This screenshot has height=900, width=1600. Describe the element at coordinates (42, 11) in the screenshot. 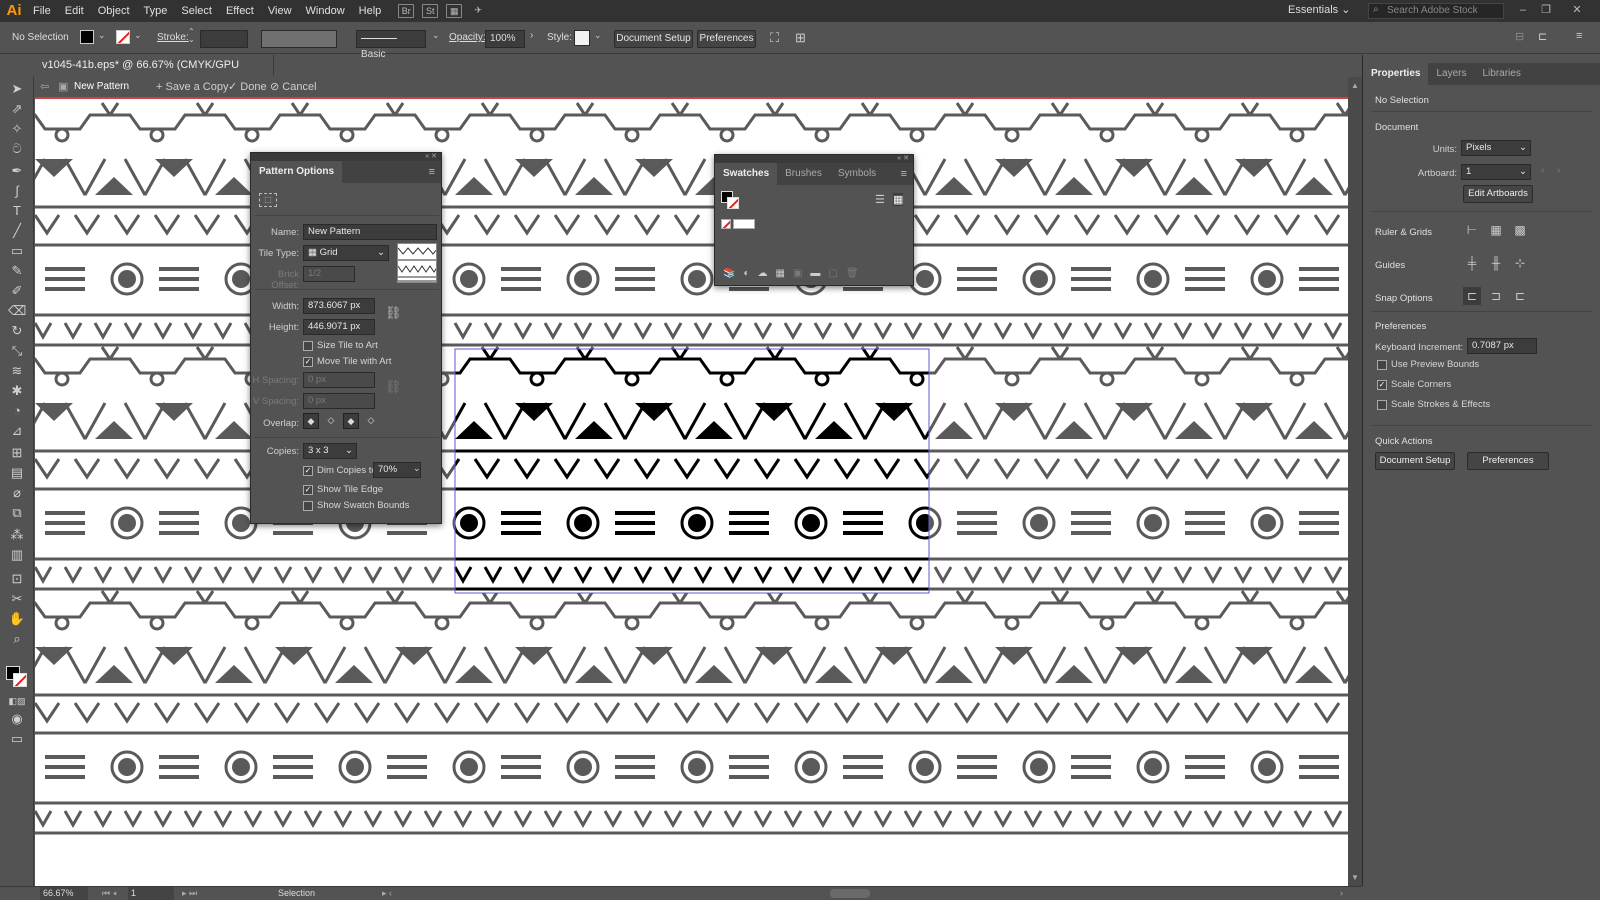

I see `menu-file: File` at that location.